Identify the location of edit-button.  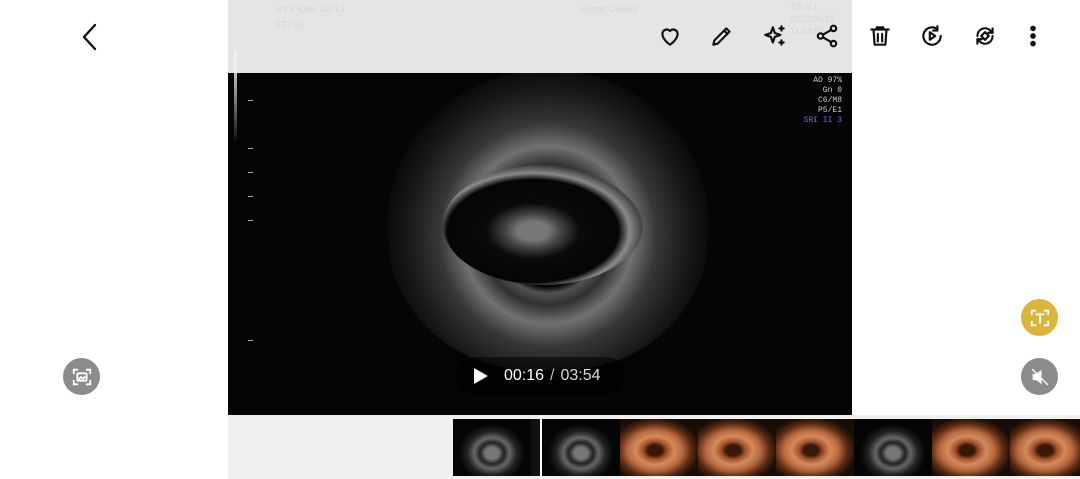
(722, 36).